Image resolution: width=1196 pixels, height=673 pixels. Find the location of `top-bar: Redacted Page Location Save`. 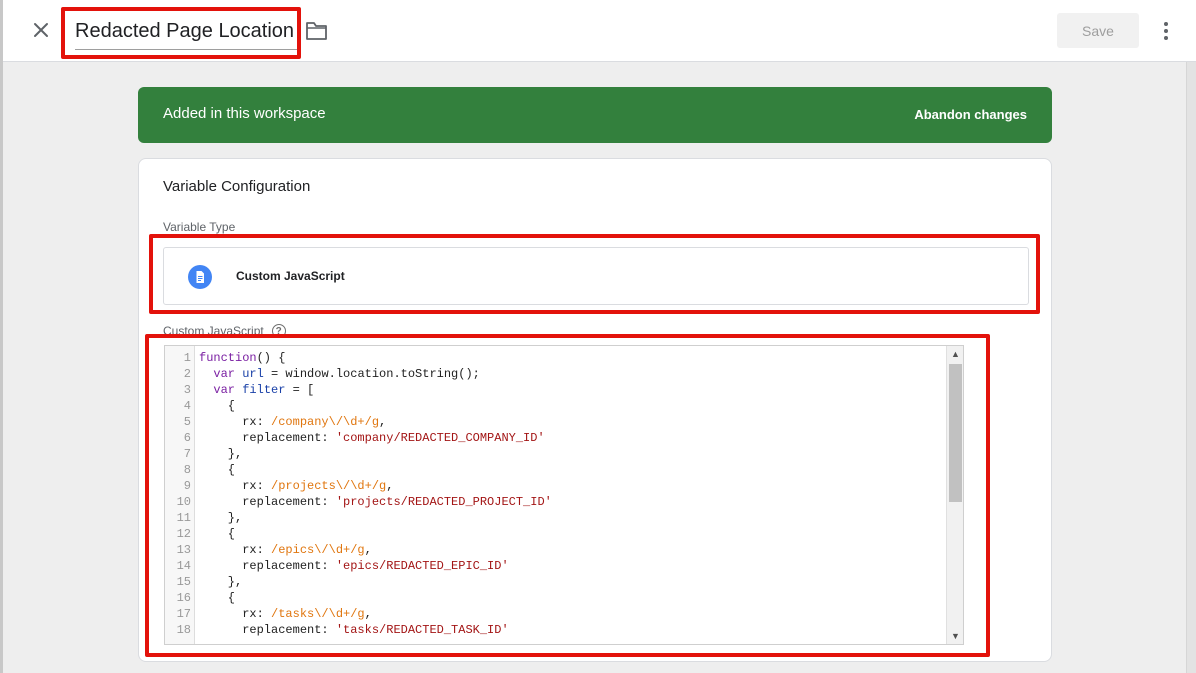

top-bar: Redacted Page Location Save is located at coordinates (599, 31).